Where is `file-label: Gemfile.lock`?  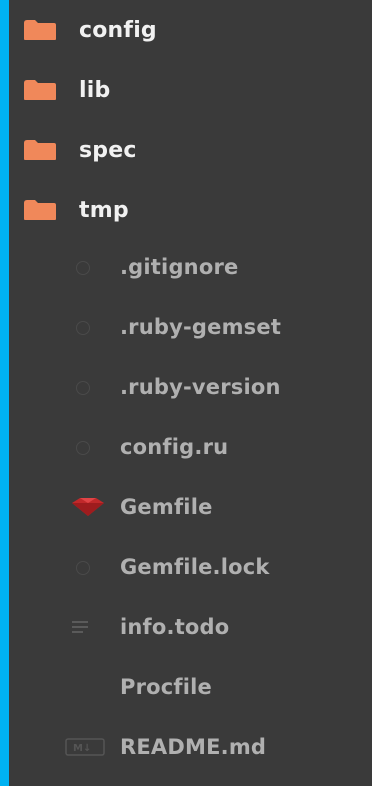
file-label: Gemfile.lock is located at coordinates (195, 567).